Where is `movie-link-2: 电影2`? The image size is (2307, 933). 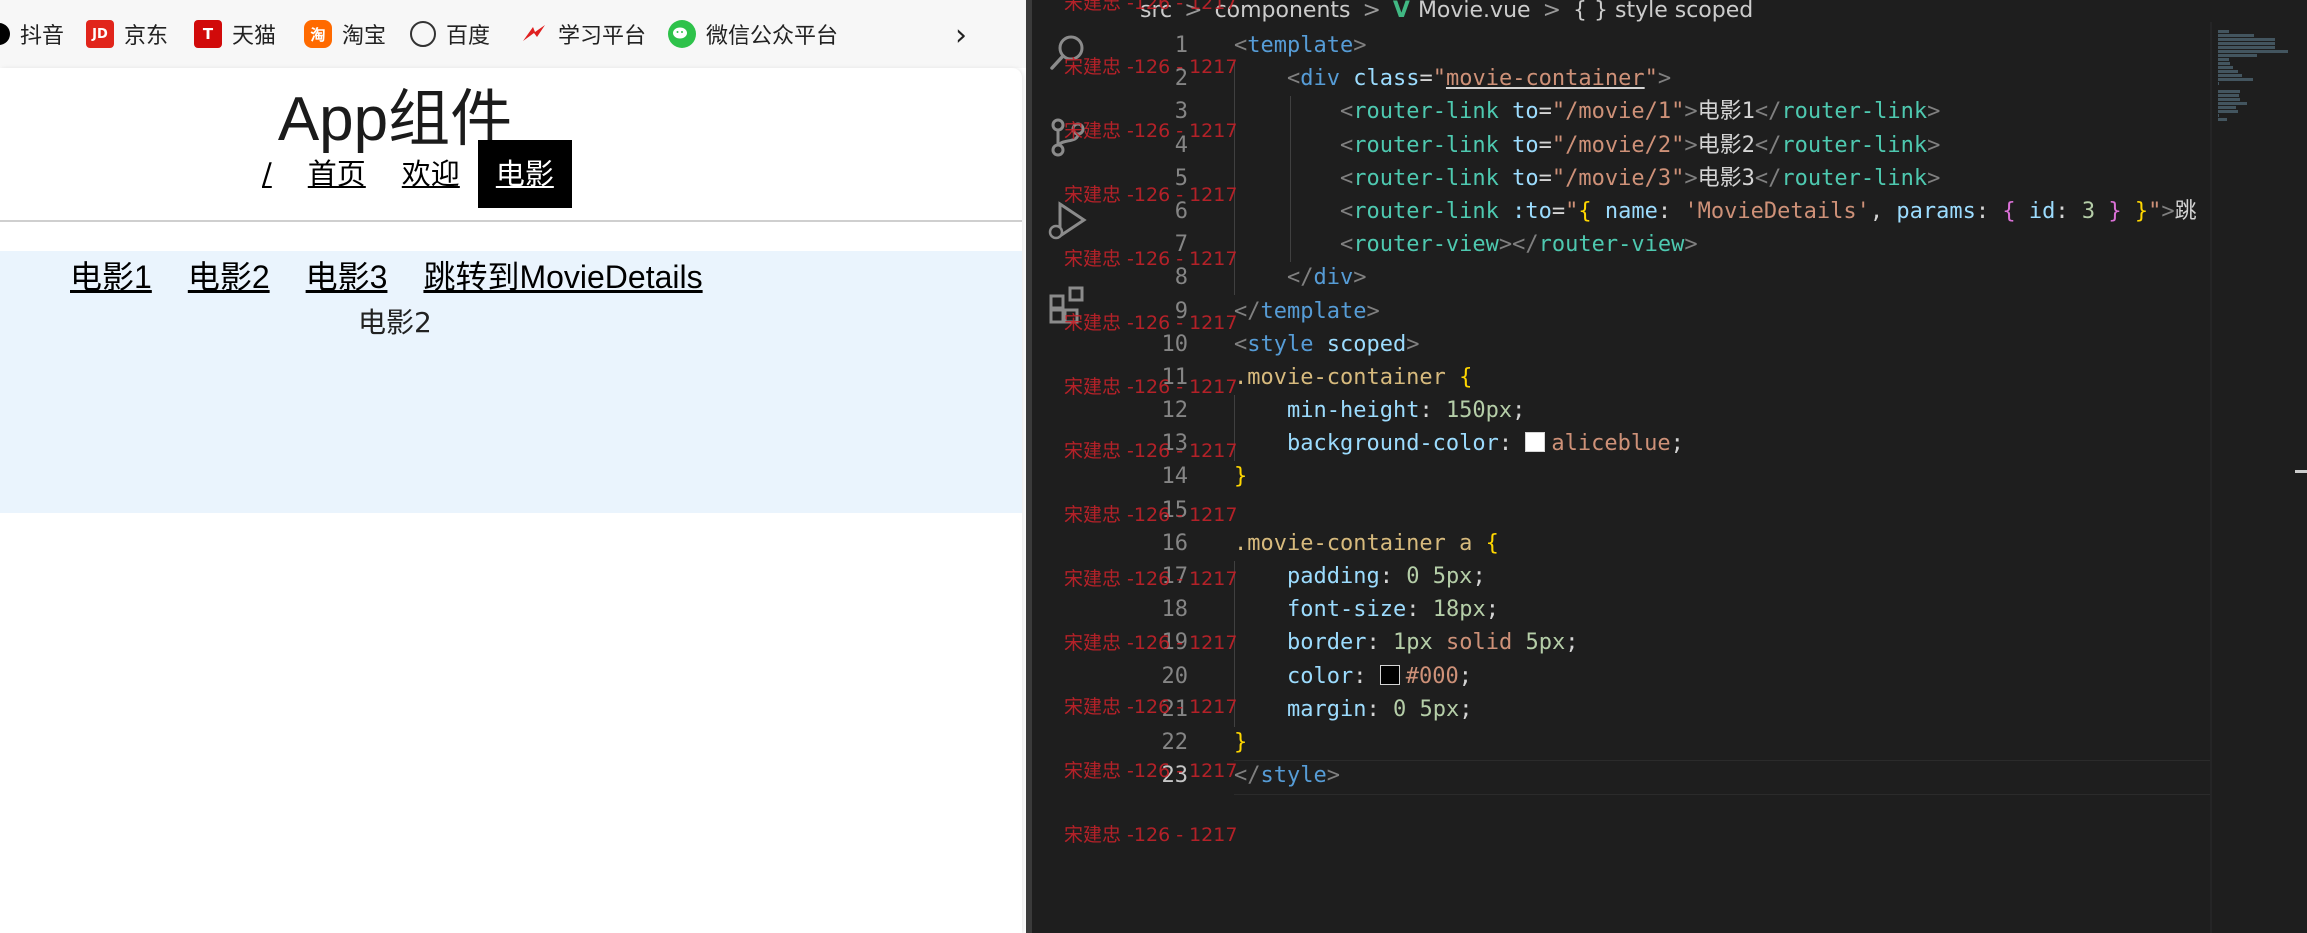 movie-link-2: 电影2 is located at coordinates (229, 275).